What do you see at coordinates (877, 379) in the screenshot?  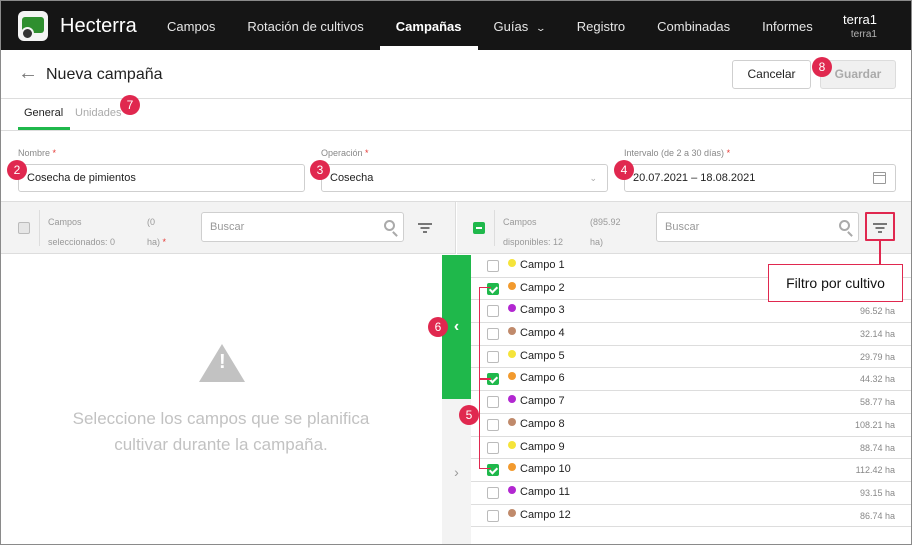 I see `field-area: 44.32 ha` at bounding box center [877, 379].